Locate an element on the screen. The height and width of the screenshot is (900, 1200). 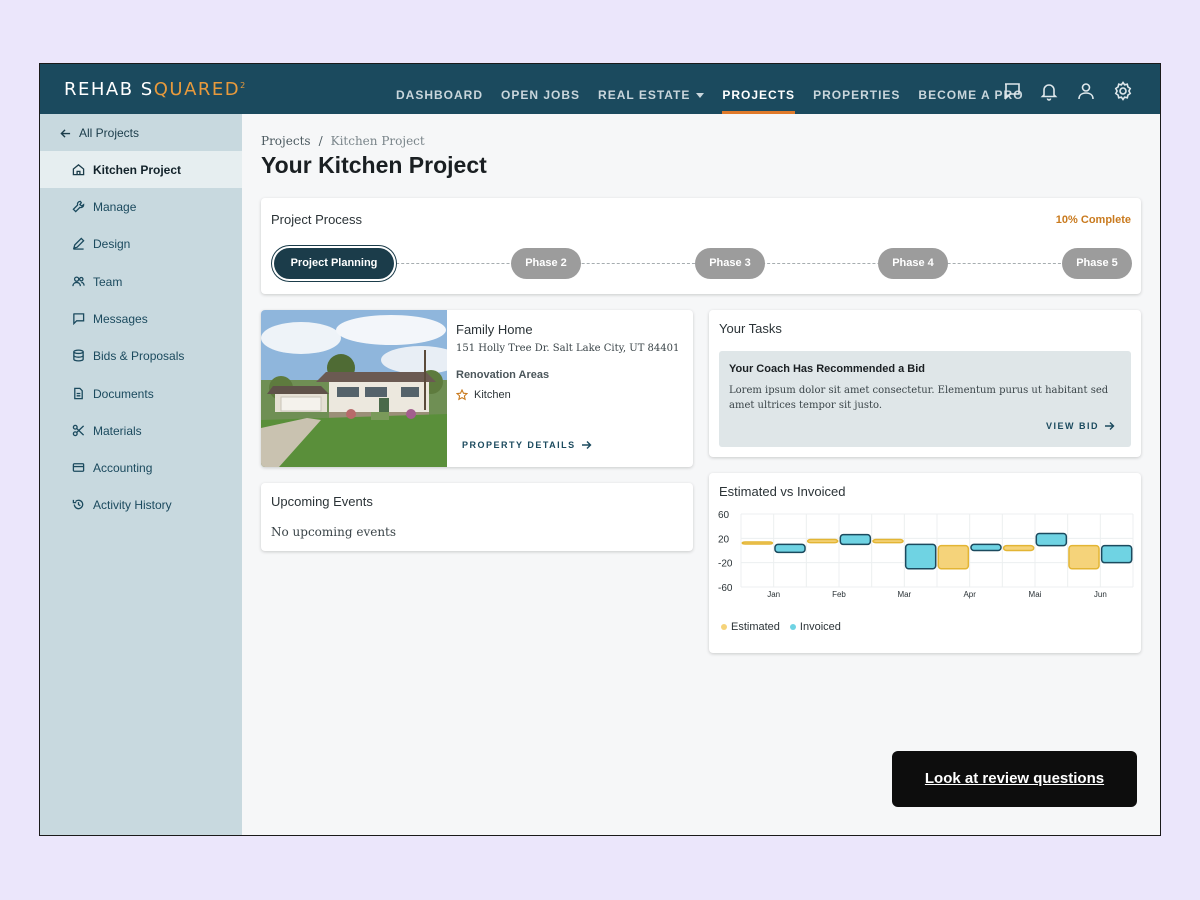
estimated-vs-invoiced-chart: 60 20 -20 -60 Jan Feb Mar Apr Mai Jun is located at coordinates (926, 554).